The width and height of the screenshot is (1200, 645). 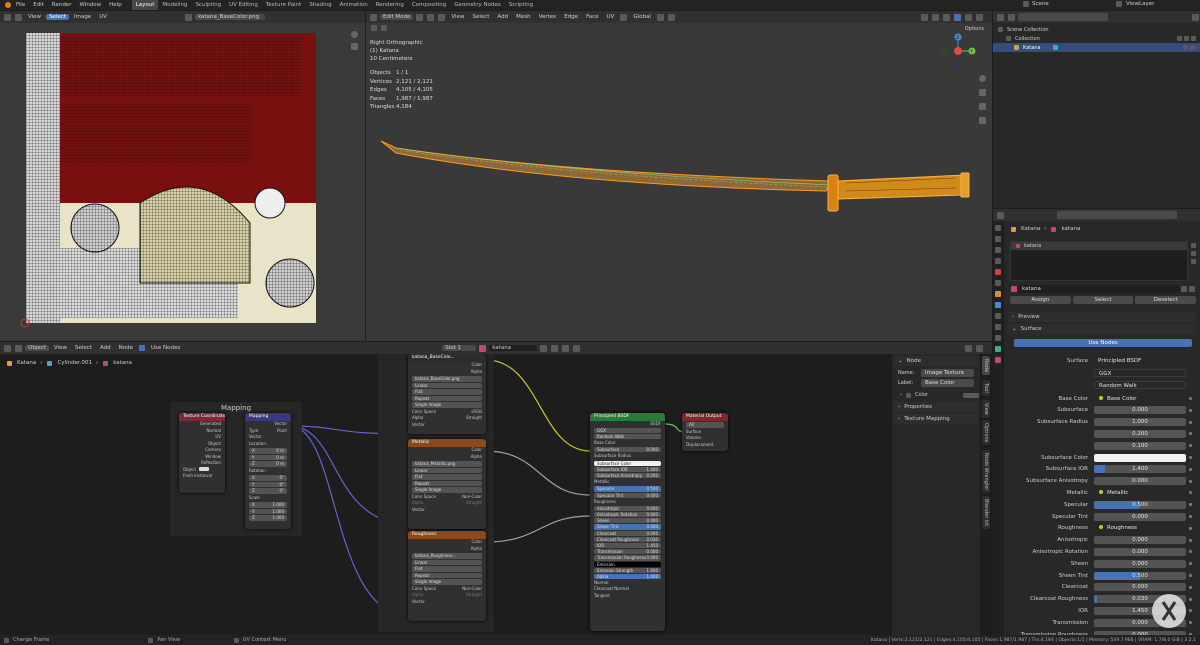 What do you see at coordinates (354, 5) in the screenshot?
I see `tab-animation: Animation` at bounding box center [354, 5].